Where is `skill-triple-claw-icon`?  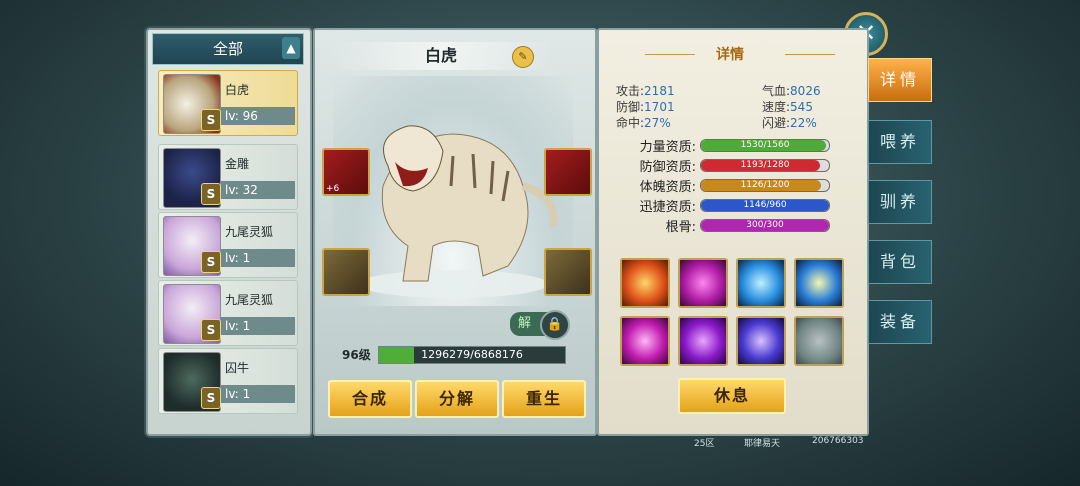
skill-triple-claw-icon is located at coordinates (761, 341).